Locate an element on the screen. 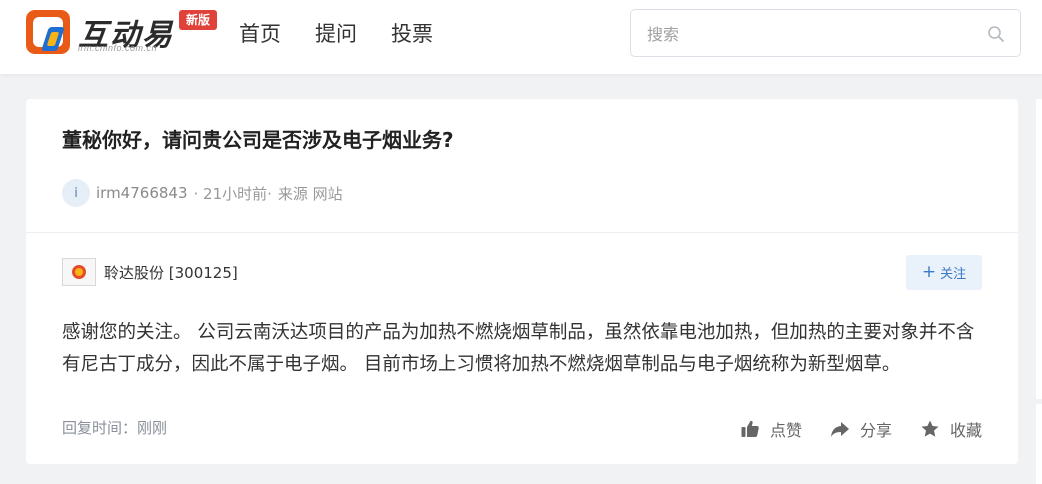 The width and height of the screenshot is (1042, 484). logo-mark-icon is located at coordinates (48, 32).